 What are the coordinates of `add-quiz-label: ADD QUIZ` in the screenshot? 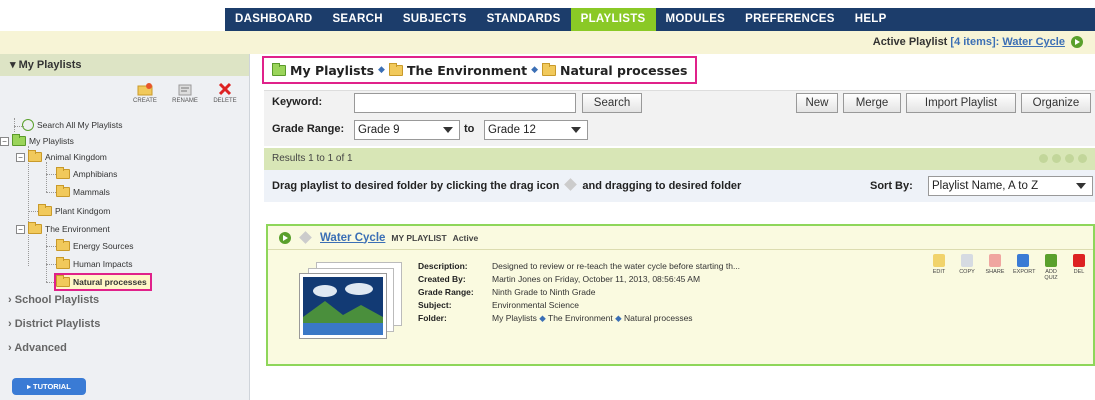 It's located at (1051, 275).